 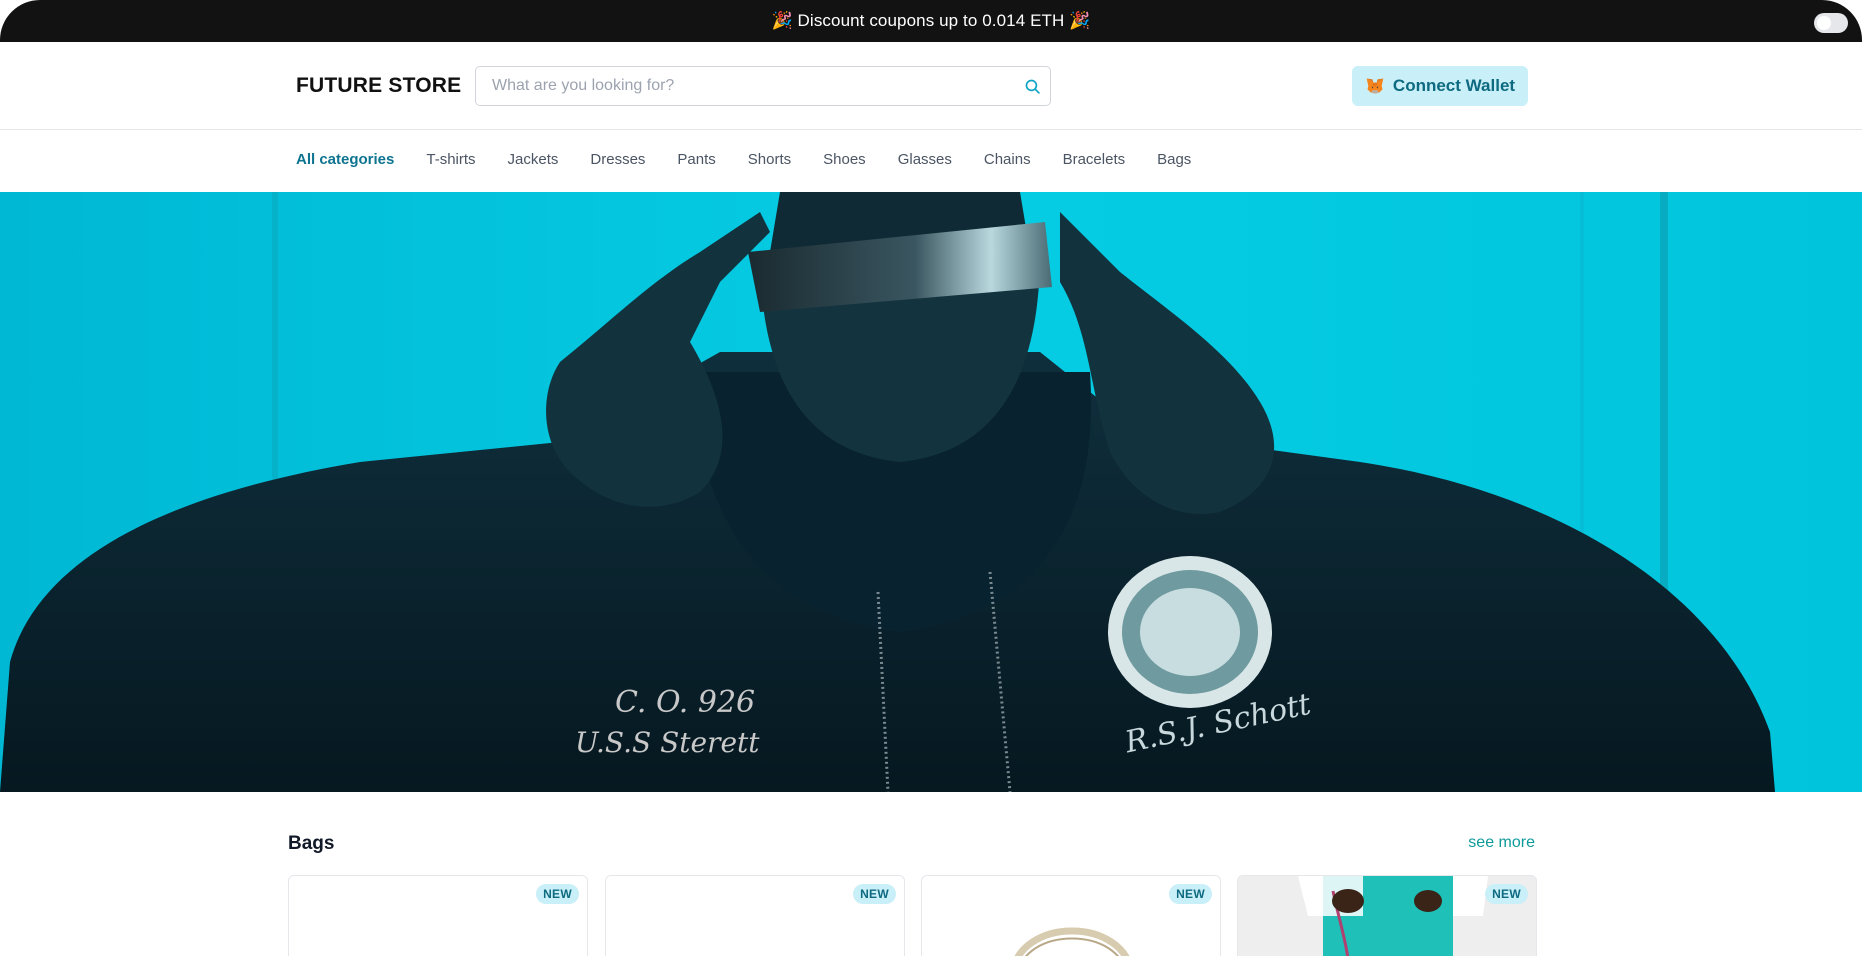 I want to click on category-shorts: Shorts, so click(x=769, y=159).